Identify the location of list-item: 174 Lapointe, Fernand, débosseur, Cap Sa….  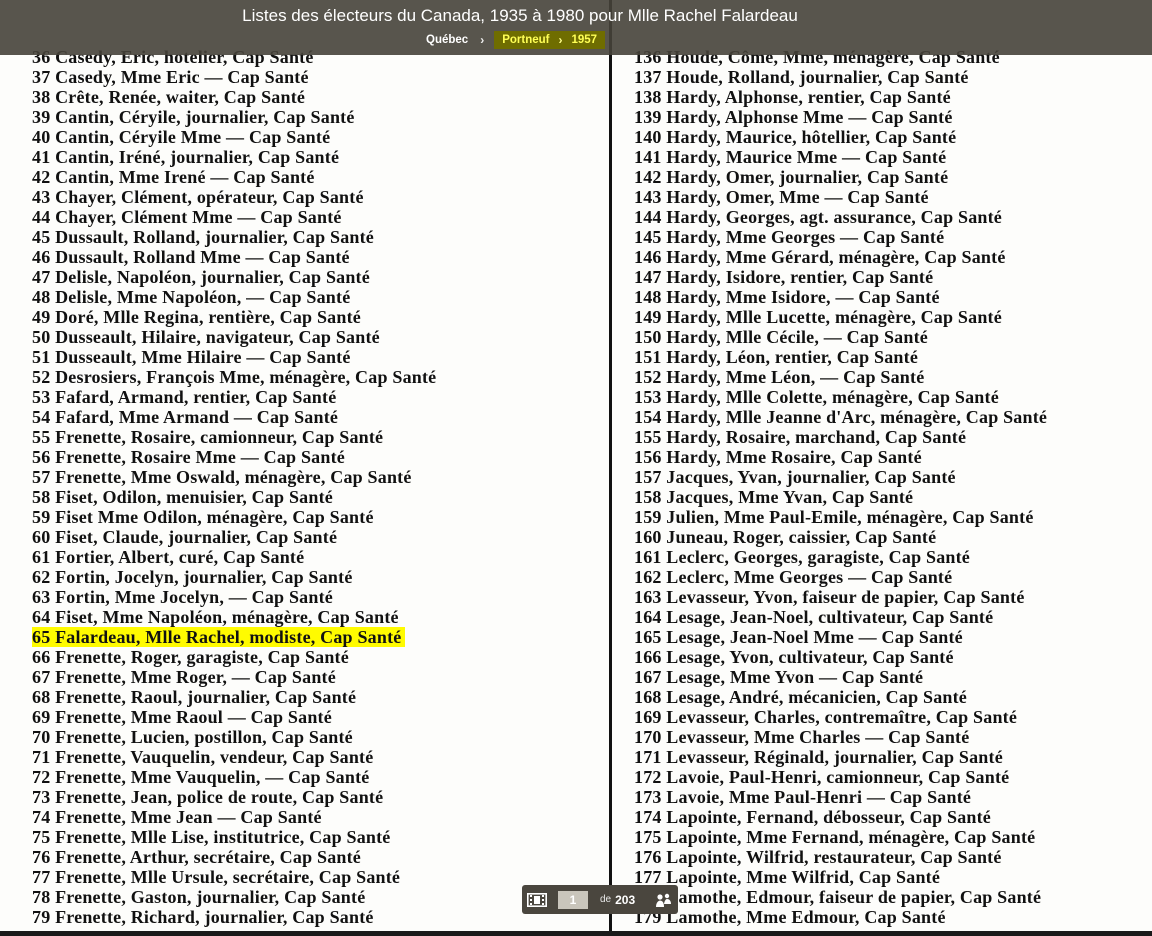
(812, 817).